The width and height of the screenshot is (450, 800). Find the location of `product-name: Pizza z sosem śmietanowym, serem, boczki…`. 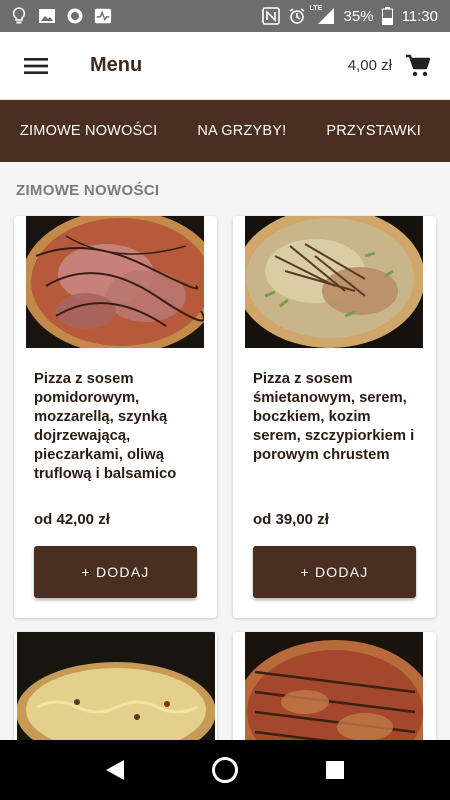

product-name: Pizza z sosem śmietanowym, serem, boczki… is located at coordinates (334, 417).